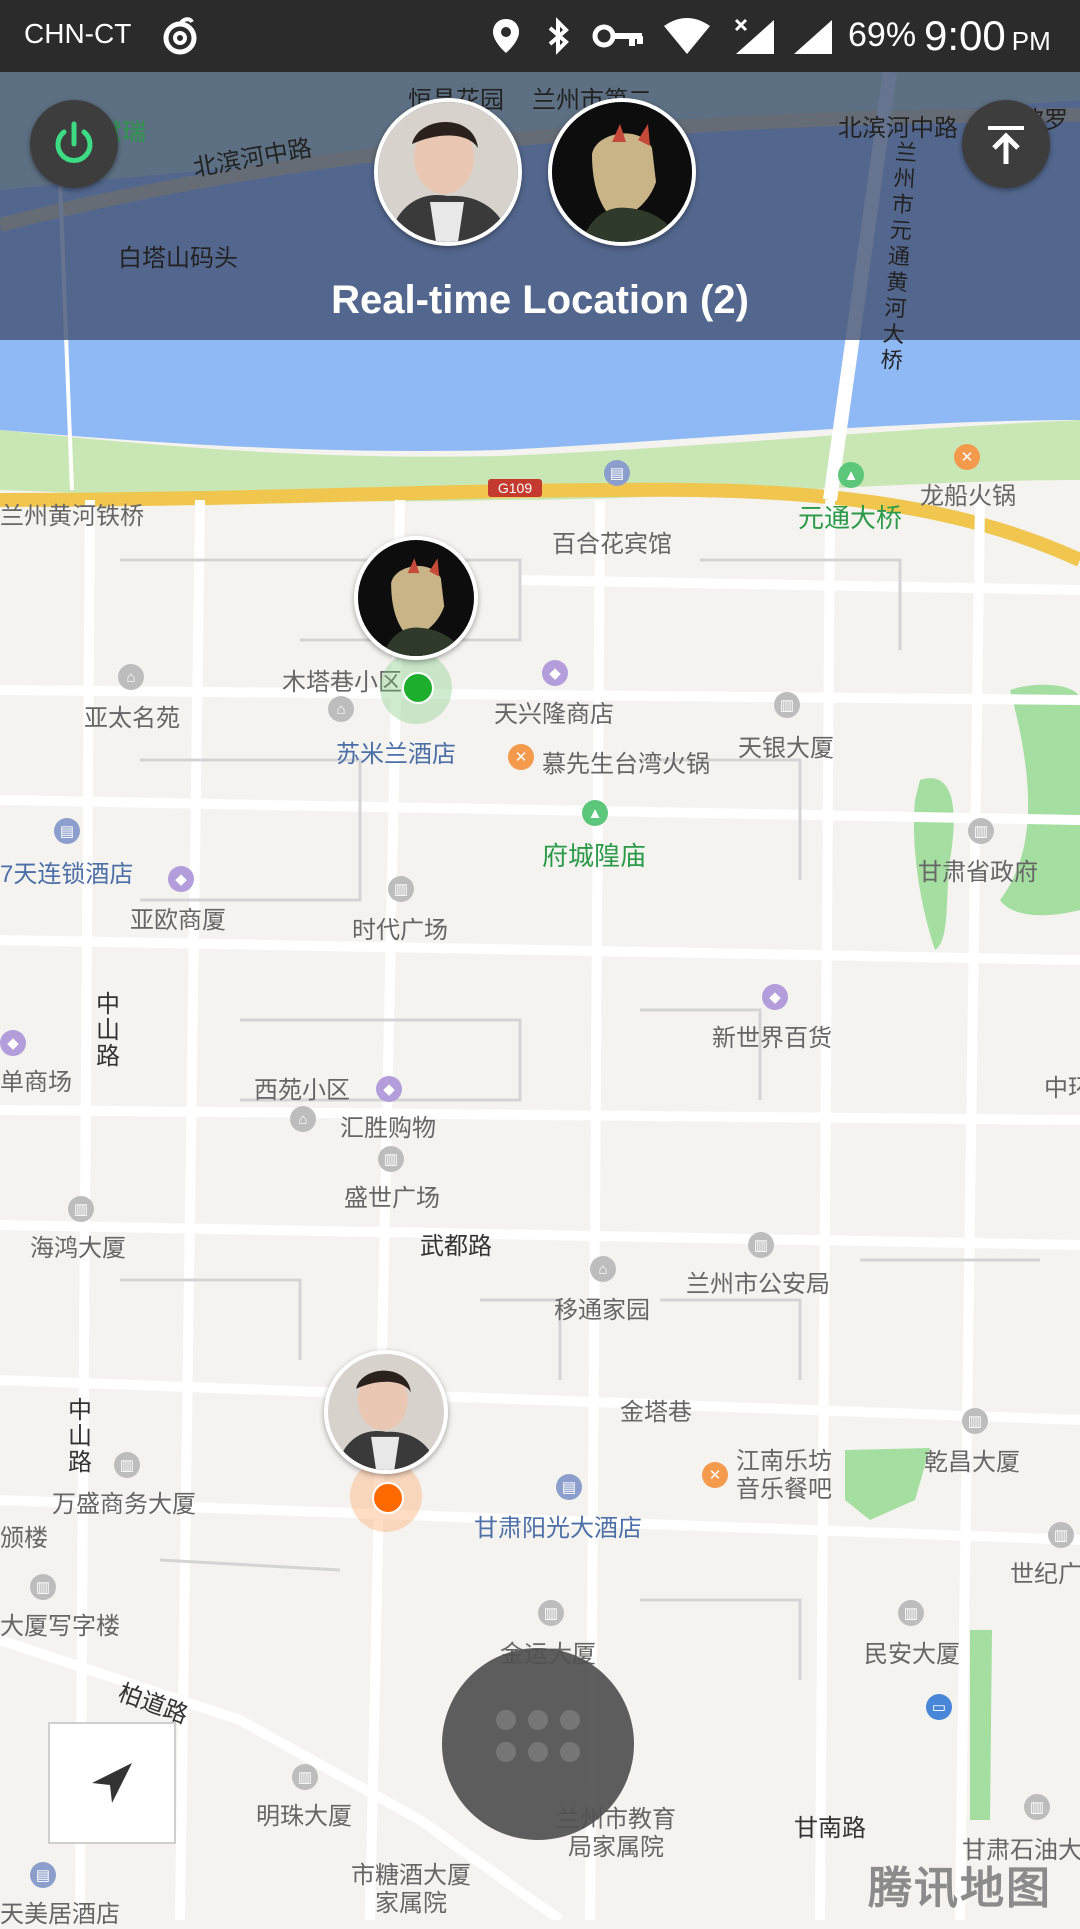  Describe the element at coordinates (687, 36) in the screenshot. I see `wifi-icon` at that location.